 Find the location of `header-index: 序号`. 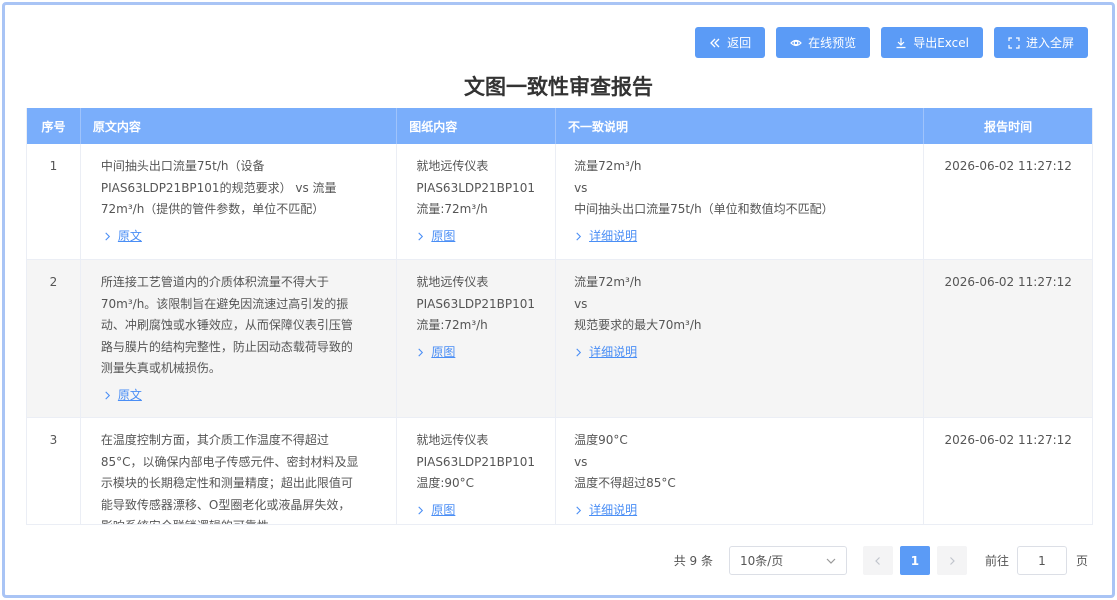

header-index: 序号 is located at coordinates (54, 126).